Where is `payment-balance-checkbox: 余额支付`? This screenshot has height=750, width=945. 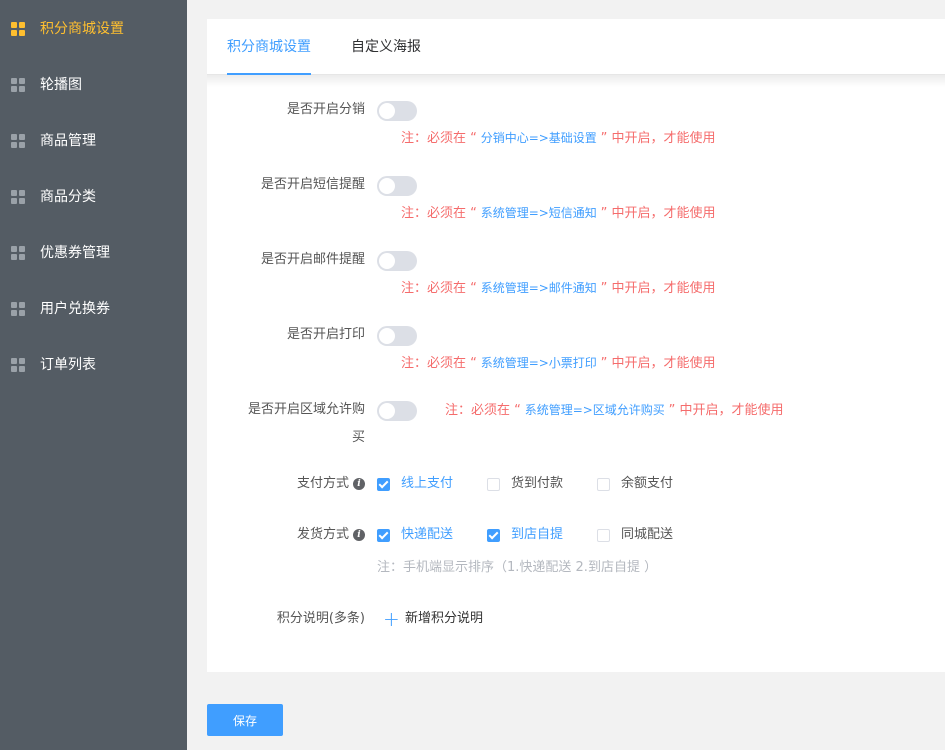 payment-balance-checkbox: 余额支付 is located at coordinates (635, 484).